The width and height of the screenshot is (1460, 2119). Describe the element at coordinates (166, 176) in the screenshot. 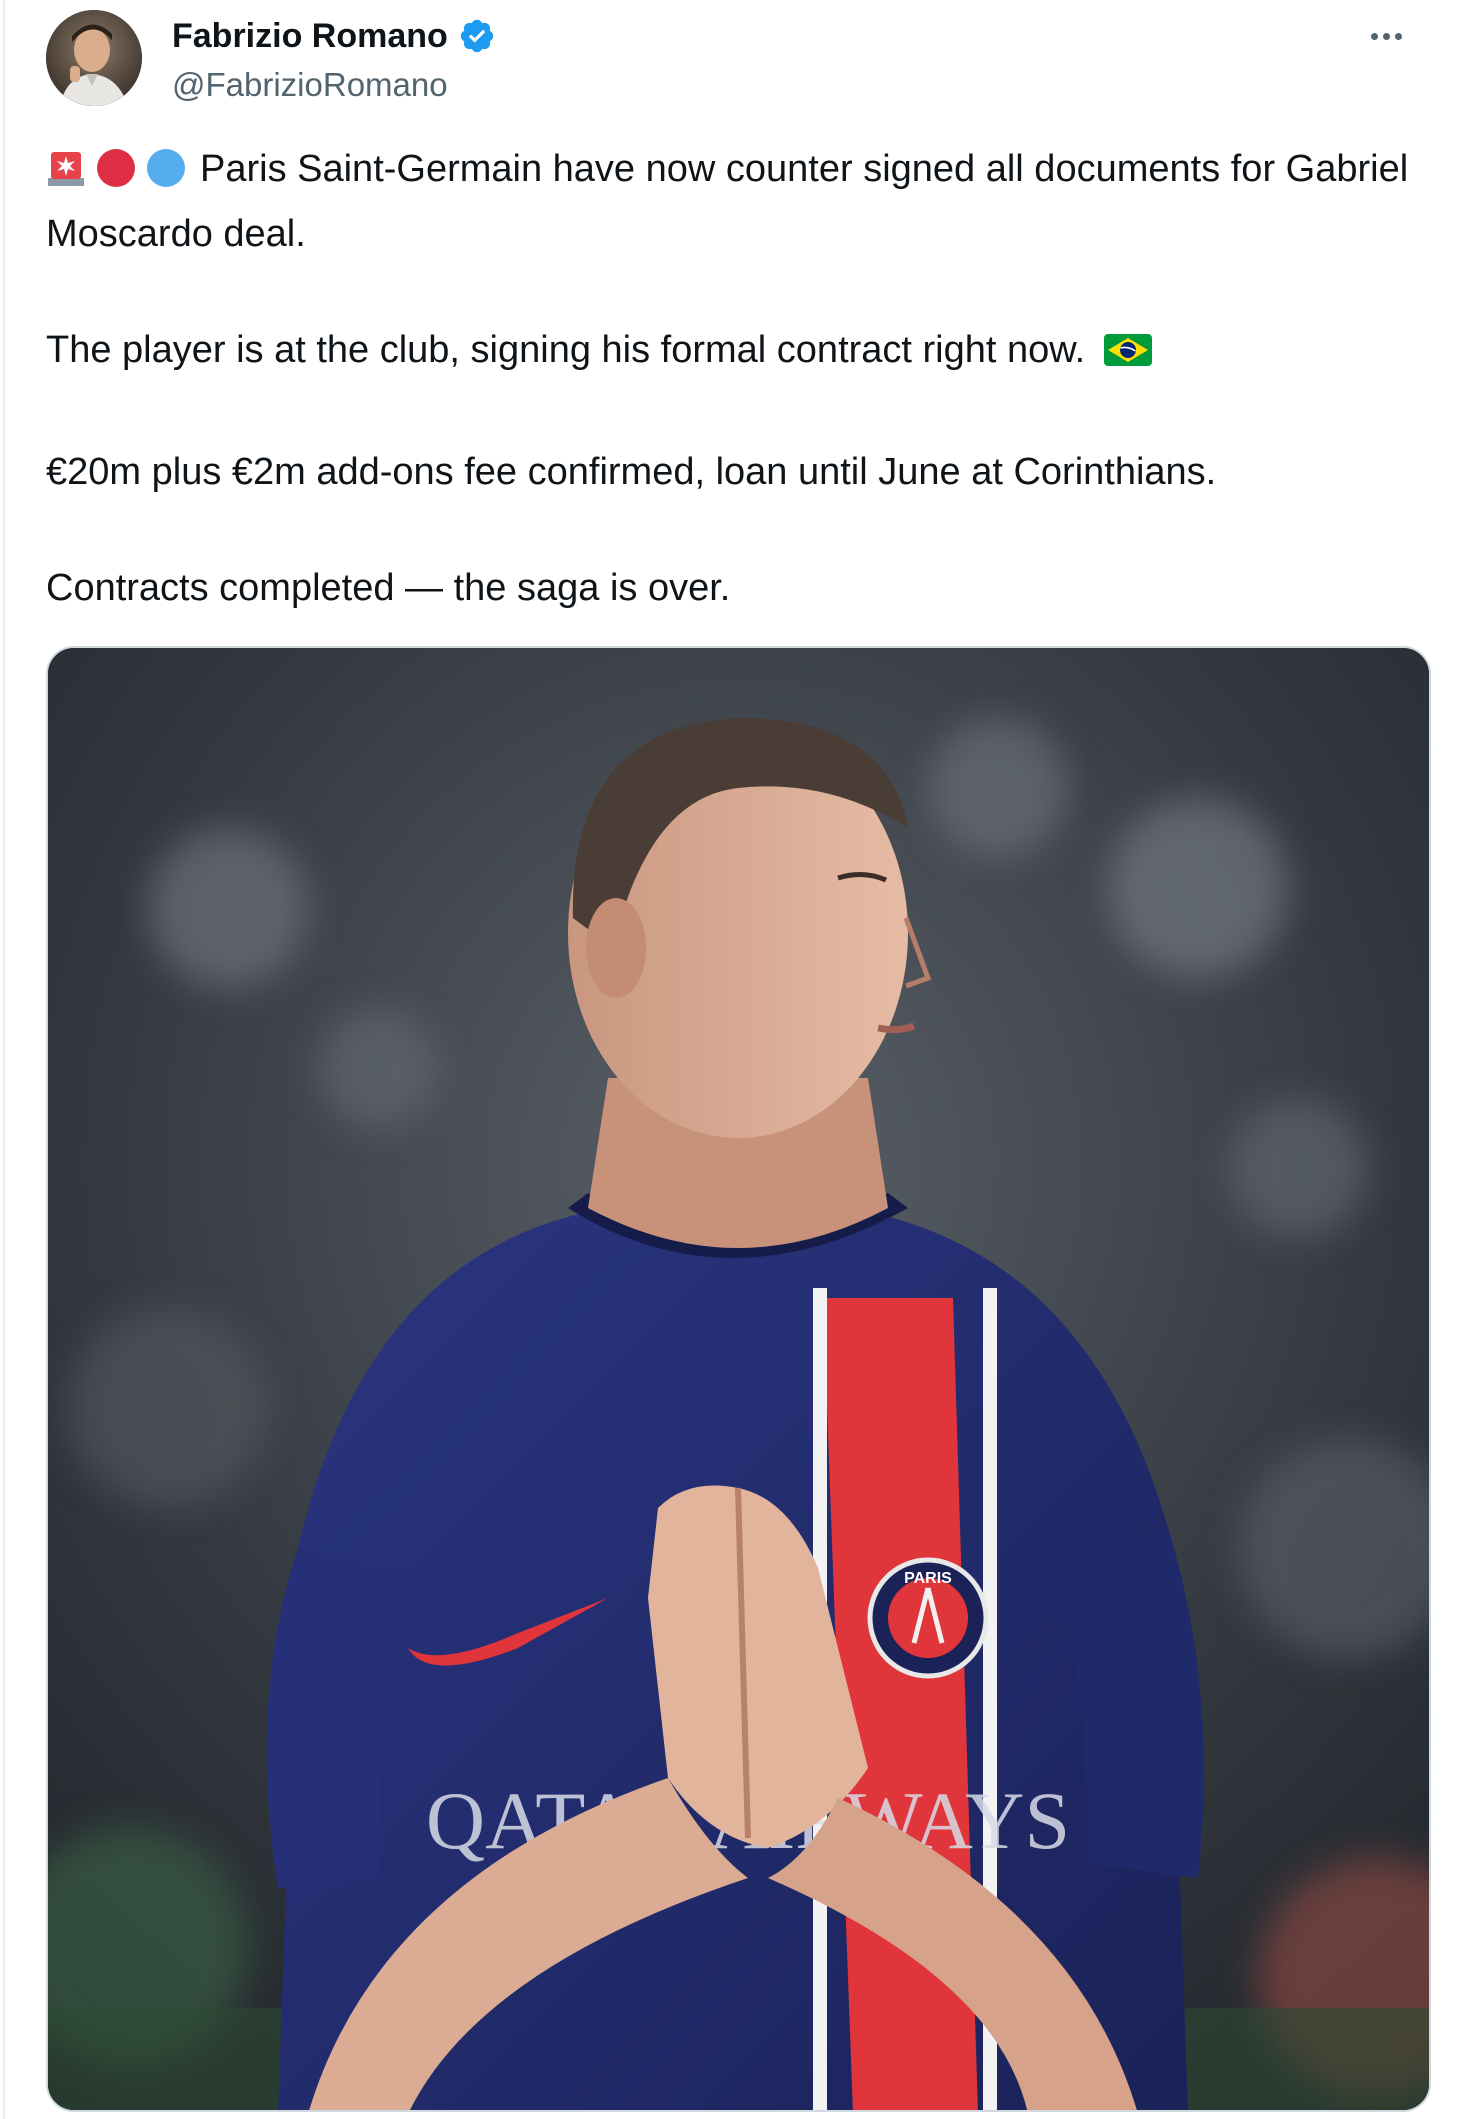

I see `blue-circle-emoji` at that location.